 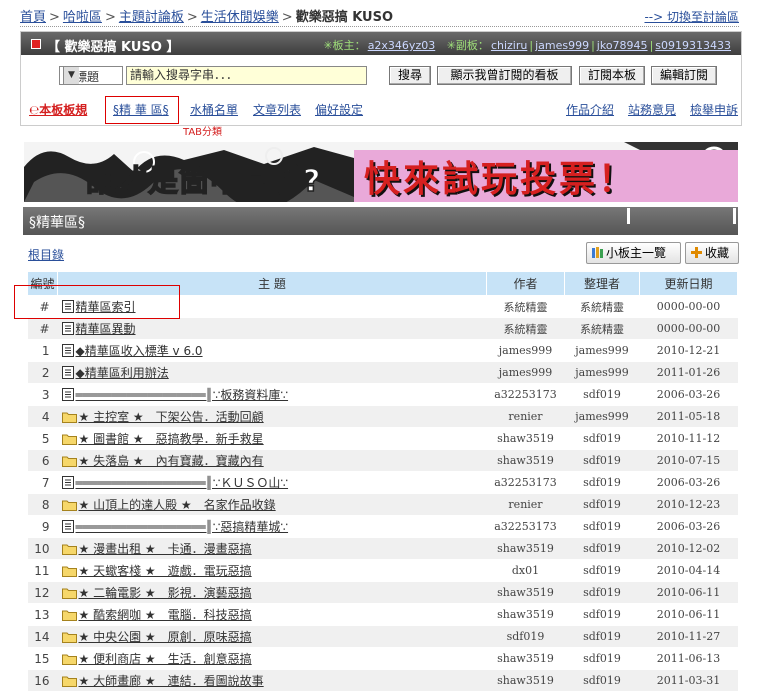 I want to click on section-marker, so click(x=628, y=216).